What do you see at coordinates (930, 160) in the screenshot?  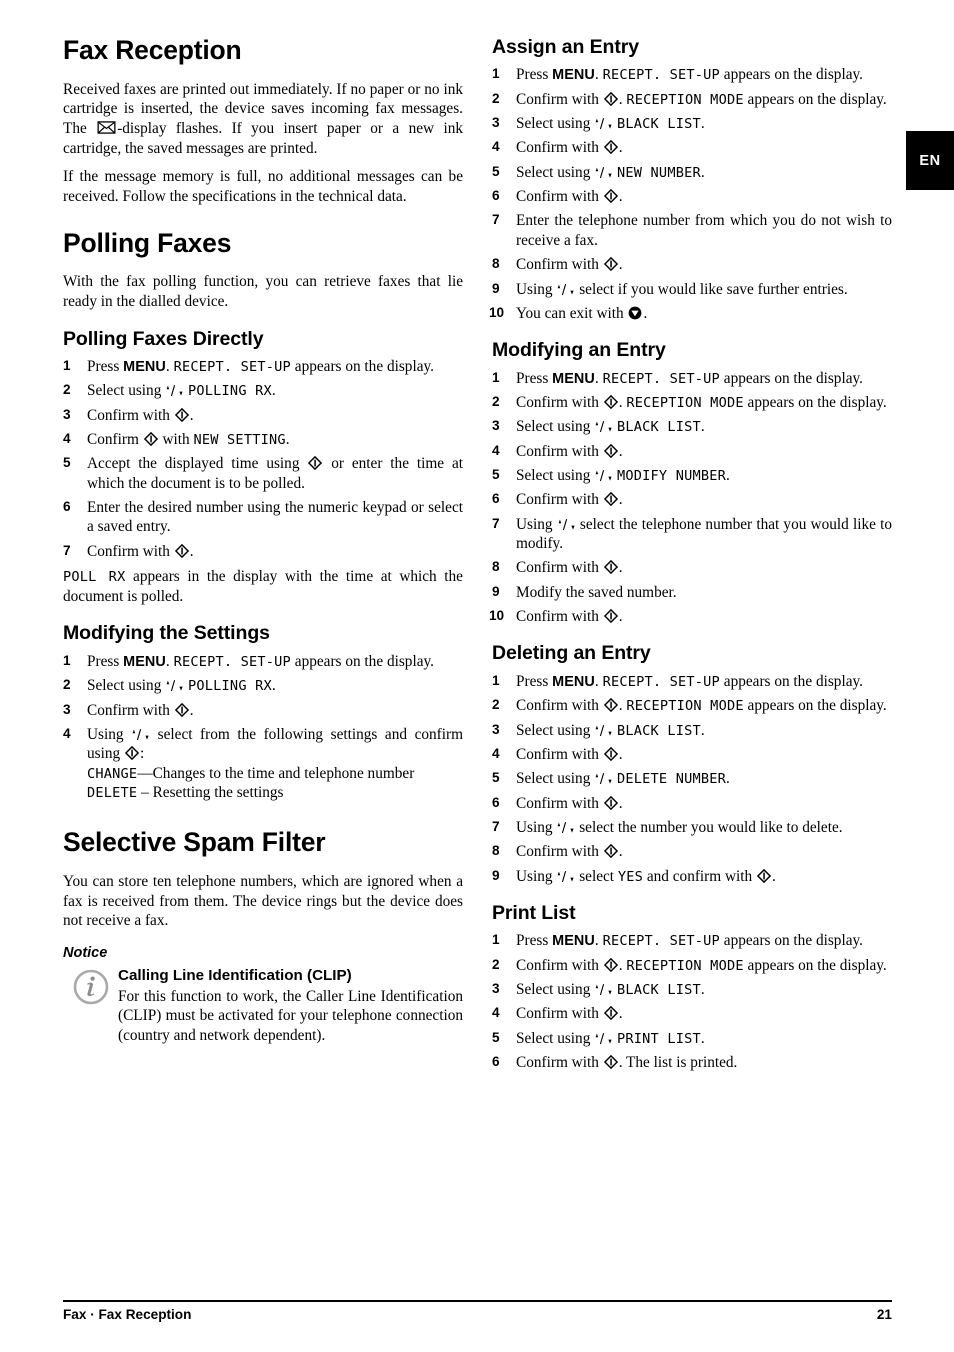 I see `language-tab-en: EN` at bounding box center [930, 160].